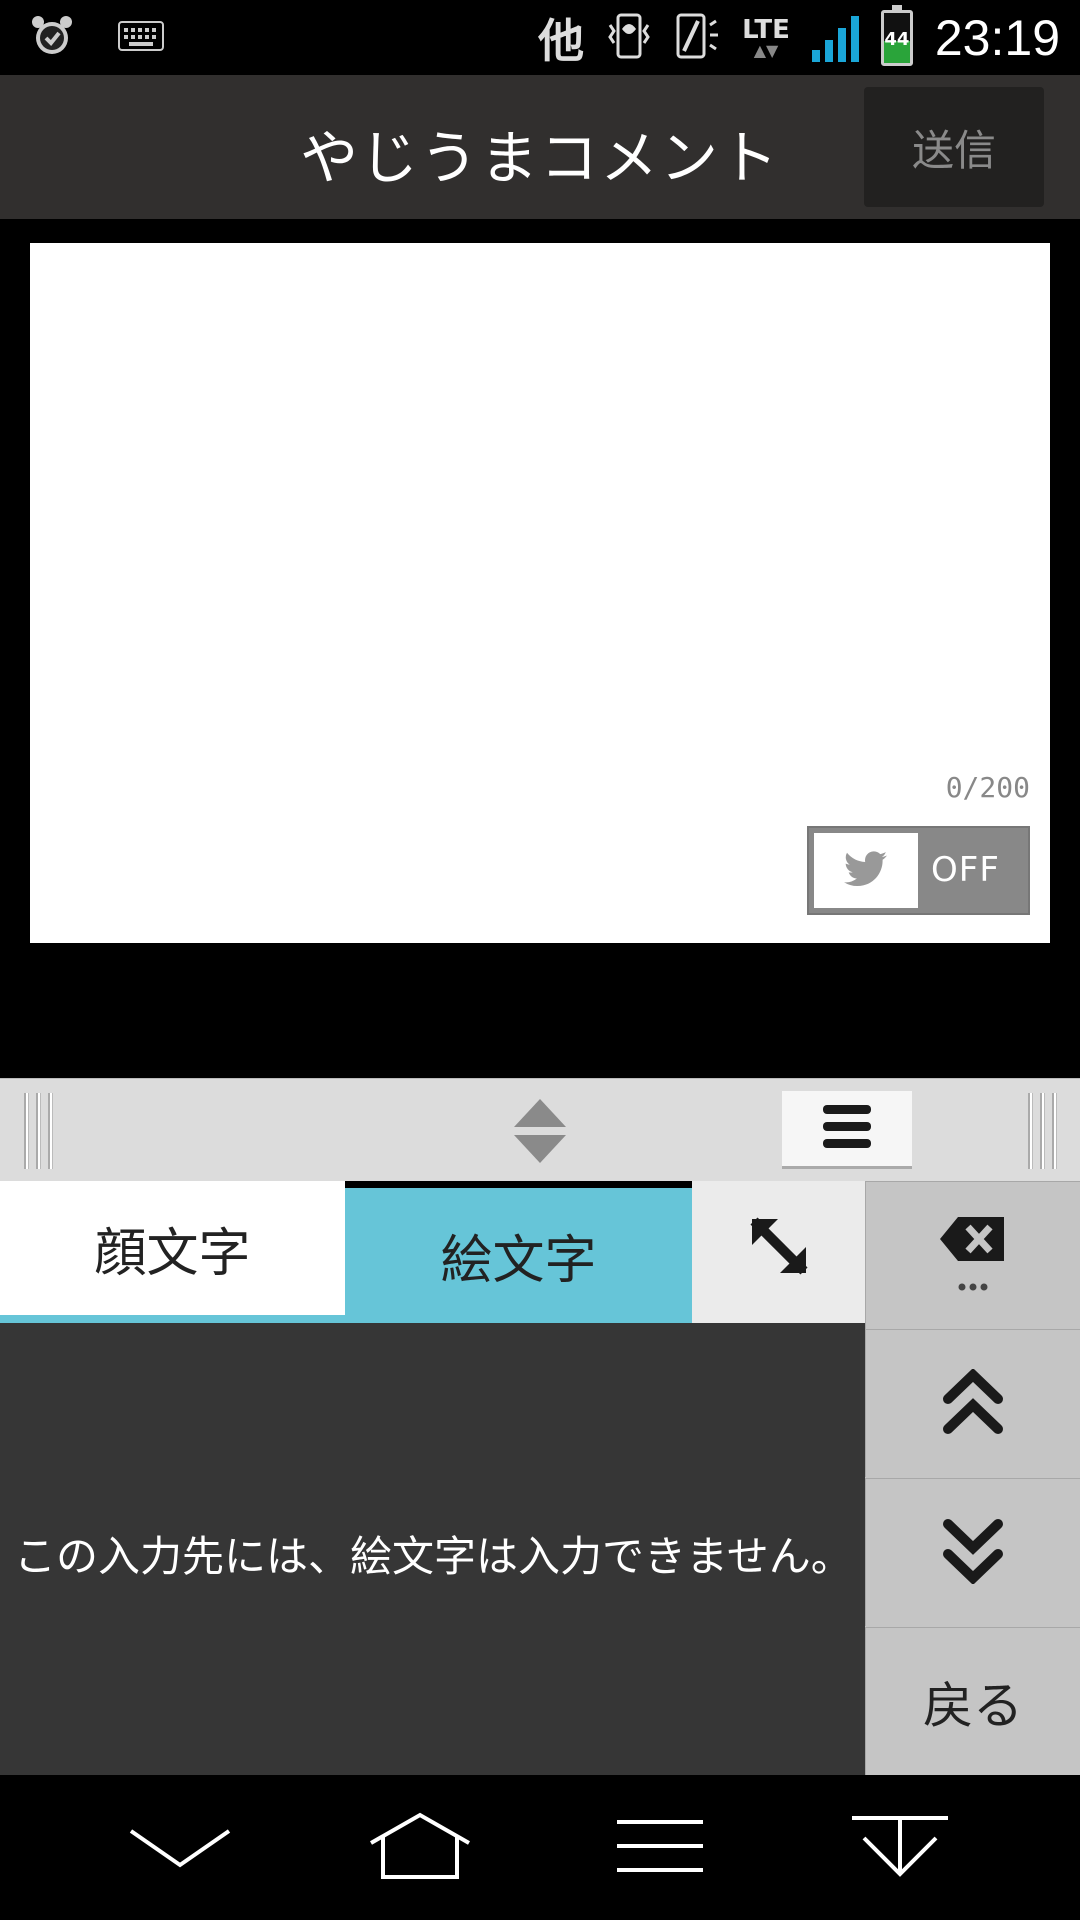 The width and height of the screenshot is (1080, 1920). I want to click on backspace-icon, so click(973, 1256).